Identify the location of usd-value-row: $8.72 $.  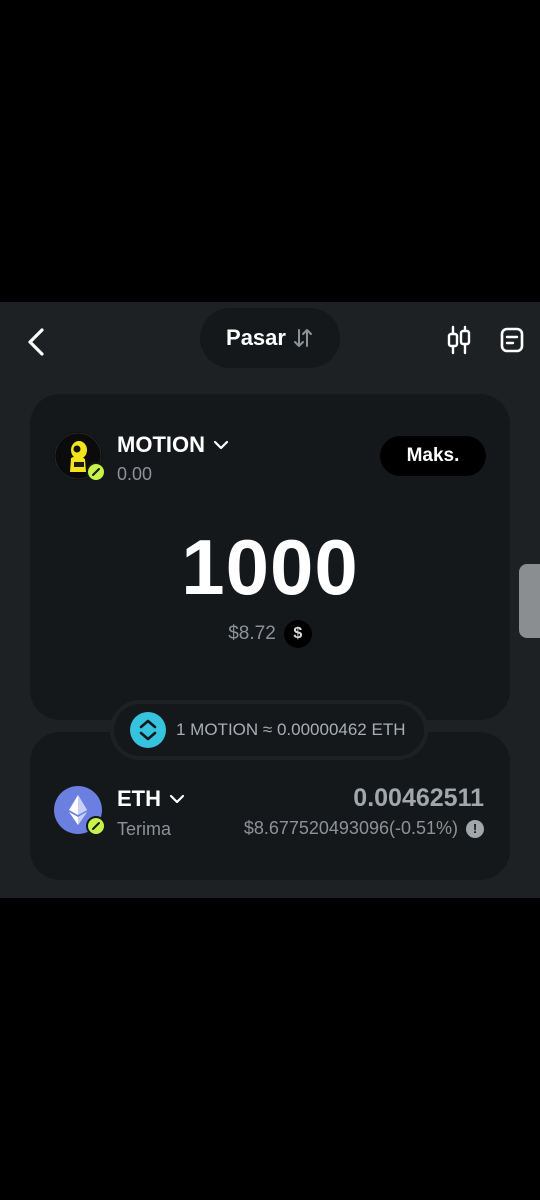
(270, 634).